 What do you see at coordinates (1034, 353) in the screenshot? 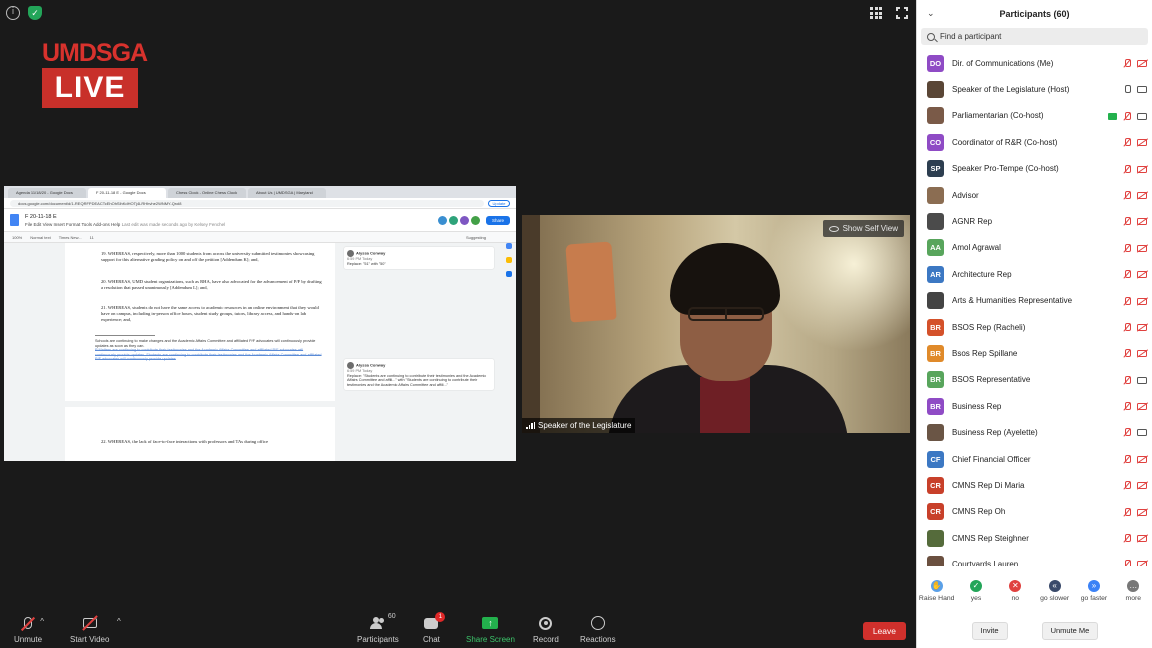
I see `participant-row: BR Bsos Rep Spillane` at bounding box center [1034, 353].